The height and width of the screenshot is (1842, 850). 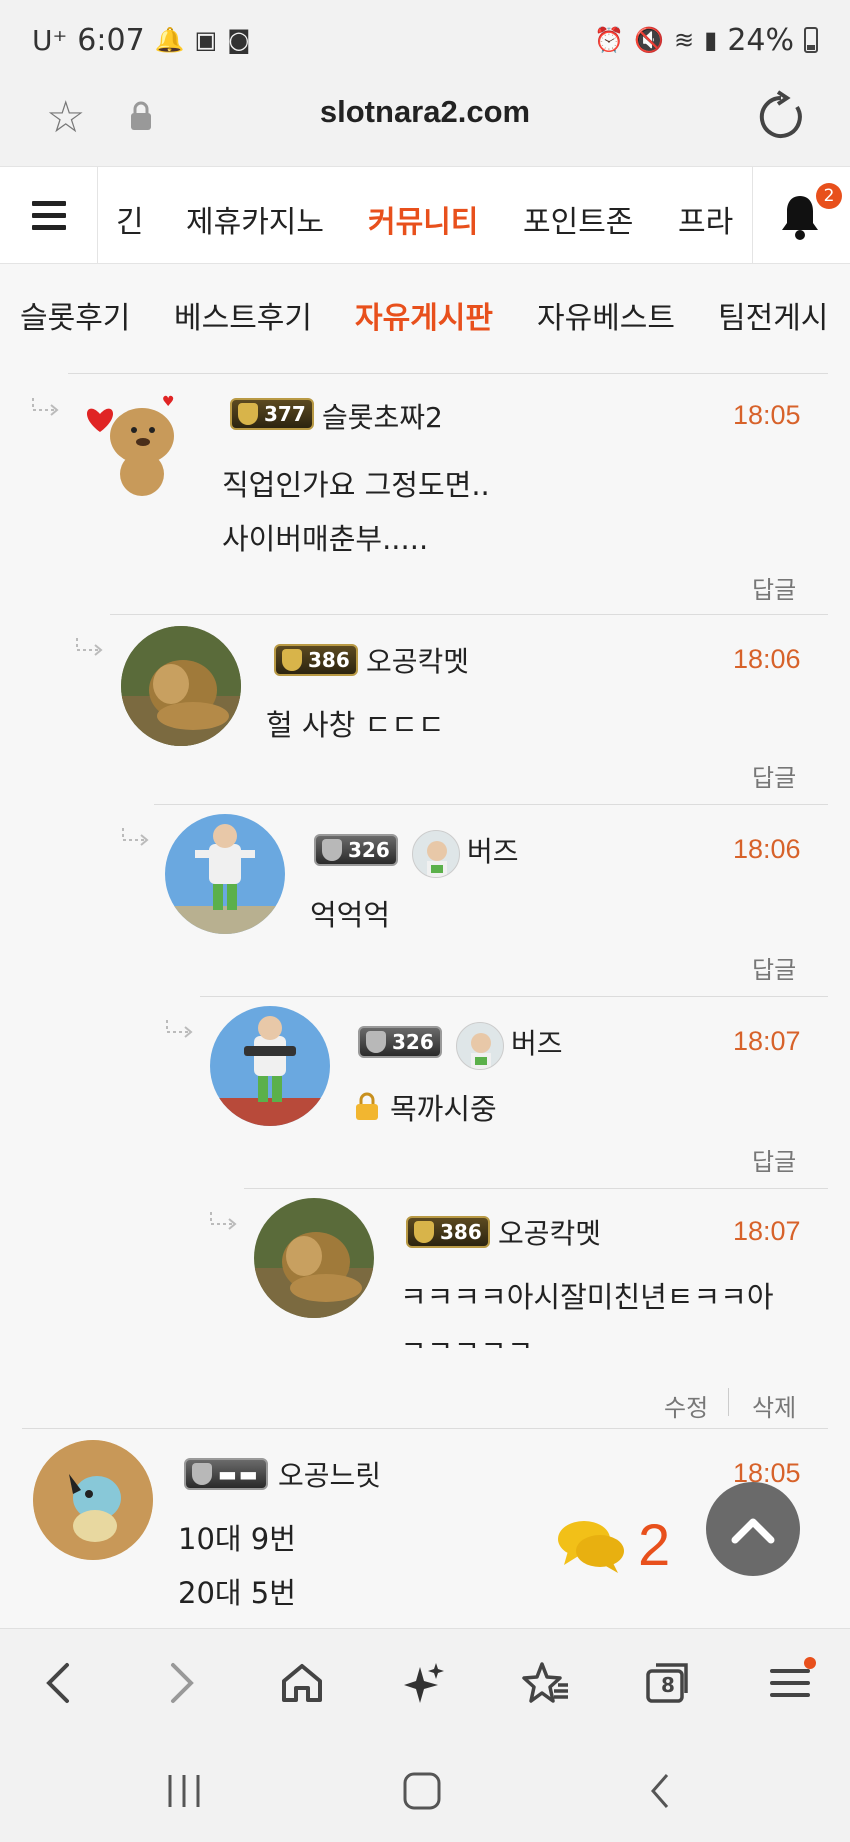 I want to click on sub-nav-best-review: 베스트후기, so click(x=243, y=315).